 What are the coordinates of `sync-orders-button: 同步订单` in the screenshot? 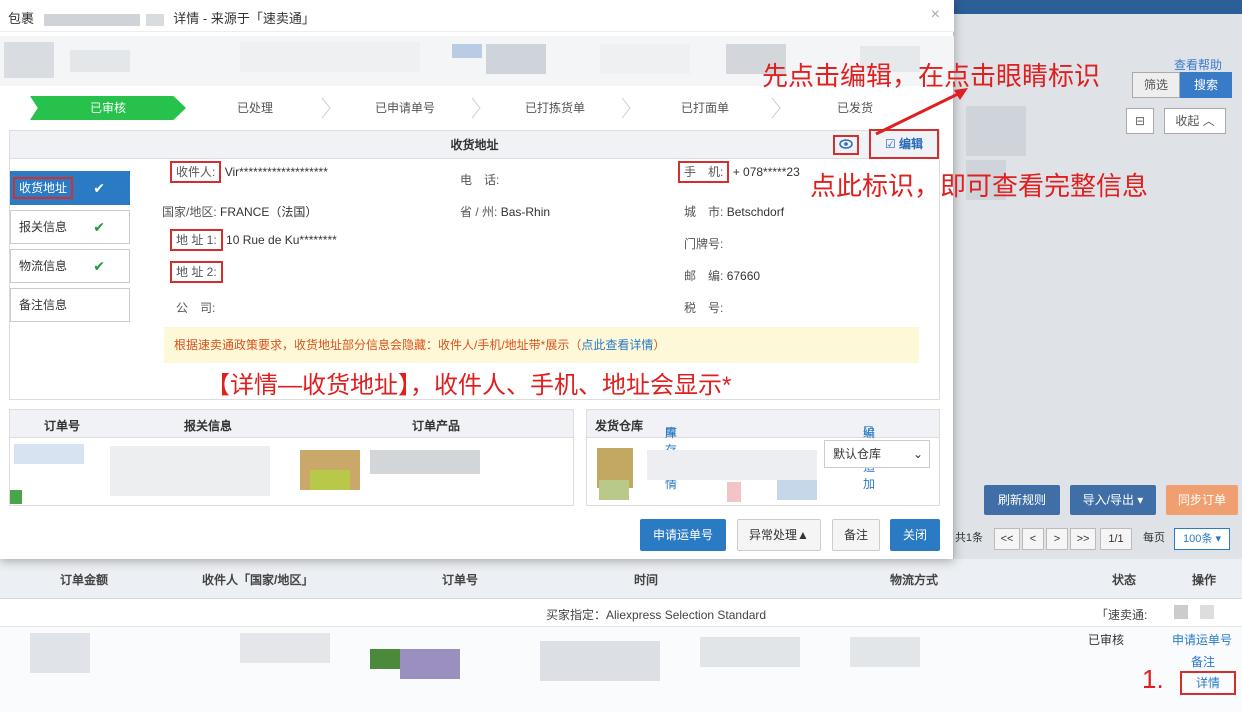 It's located at (1202, 500).